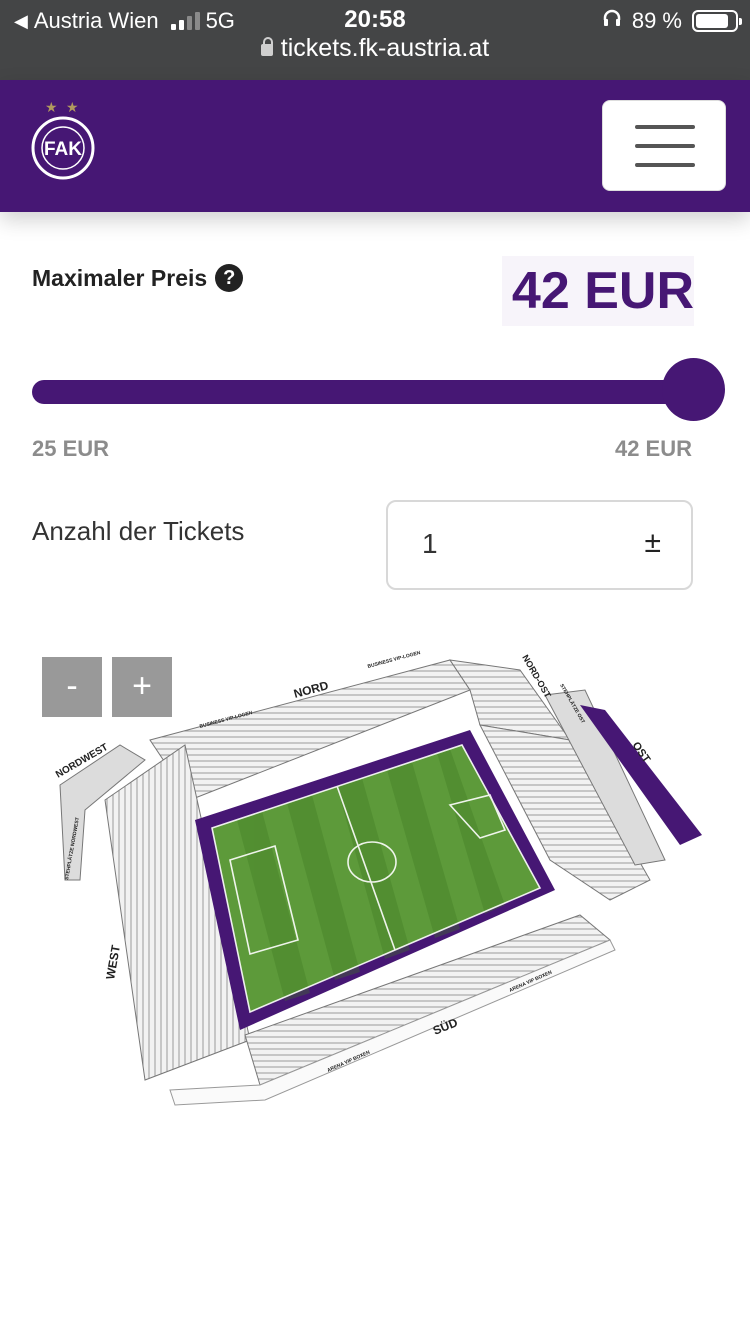  I want to click on price-slider-track, so click(367, 392).